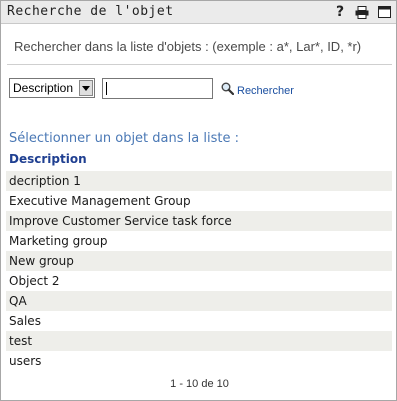 The width and height of the screenshot is (397, 401). What do you see at coordinates (106, 88) in the screenshot?
I see `text-cursor` at bounding box center [106, 88].